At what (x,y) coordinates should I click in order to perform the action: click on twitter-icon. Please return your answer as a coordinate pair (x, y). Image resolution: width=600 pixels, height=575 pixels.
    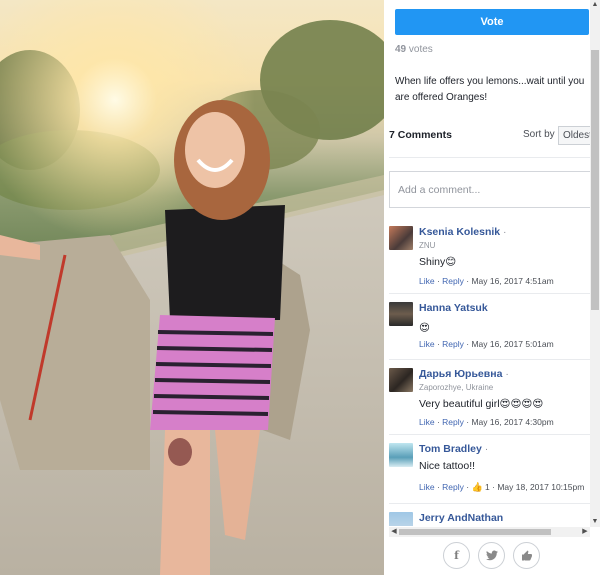
    Looking at the image, I should click on (491, 555).